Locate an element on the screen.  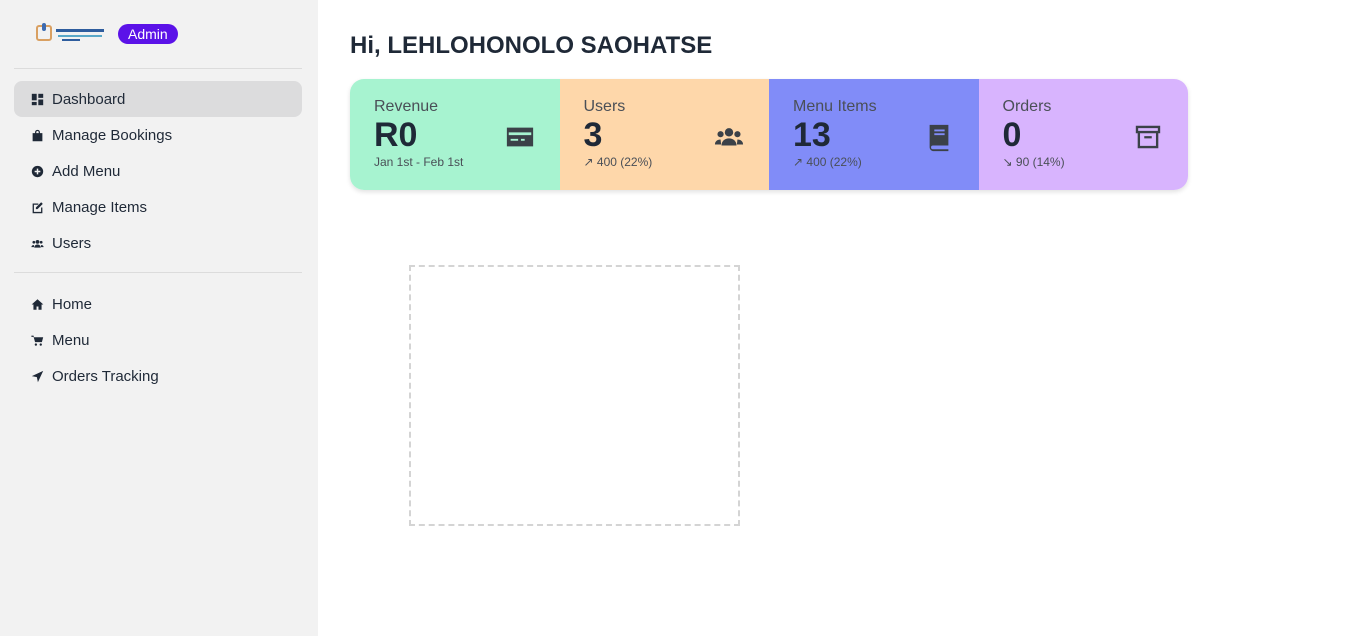
sidebar-item-label: Add Menu is located at coordinates (86, 171).